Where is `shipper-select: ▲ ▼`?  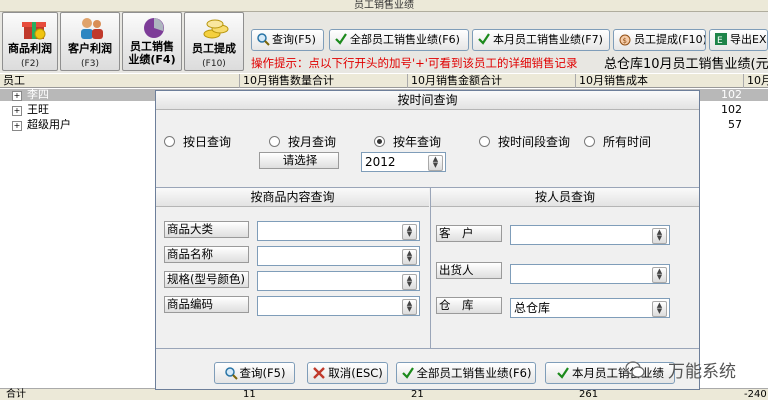
shipper-select: ▲ ▼ is located at coordinates (590, 274).